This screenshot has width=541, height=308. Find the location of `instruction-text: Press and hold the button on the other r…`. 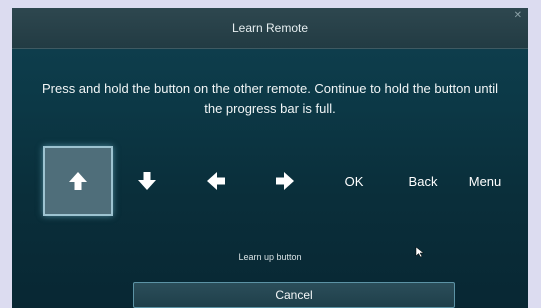

instruction-text: Press and hold the button on the other r… is located at coordinates (270, 98).